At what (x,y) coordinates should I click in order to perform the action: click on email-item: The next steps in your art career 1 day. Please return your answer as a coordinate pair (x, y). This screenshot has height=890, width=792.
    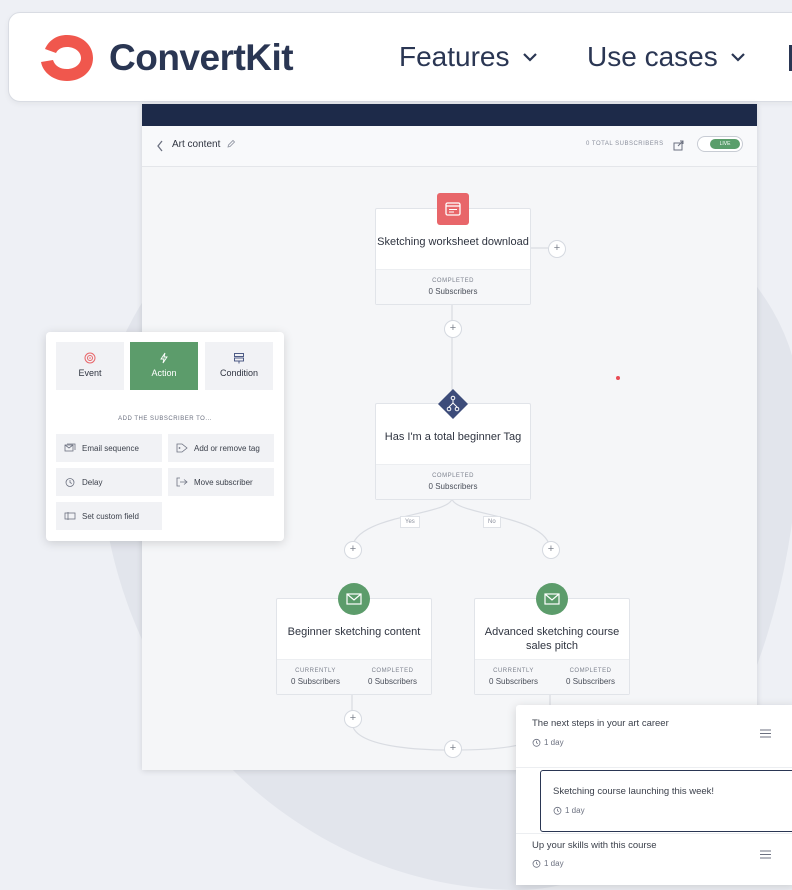
    Looking at the image, I should click on (654, 736).